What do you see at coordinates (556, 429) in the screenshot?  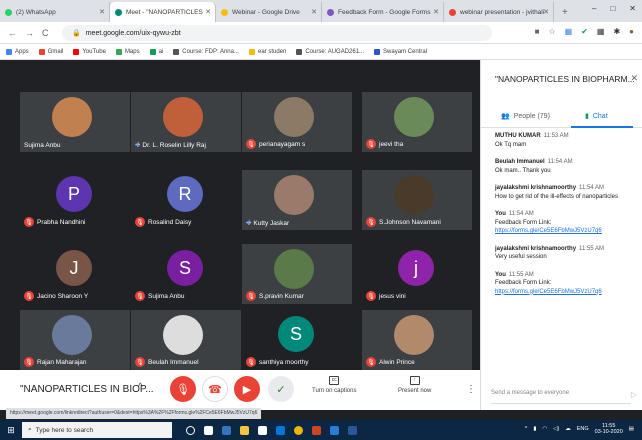 I see `volume-icon: ◁)` at bounding box center [556, 429].